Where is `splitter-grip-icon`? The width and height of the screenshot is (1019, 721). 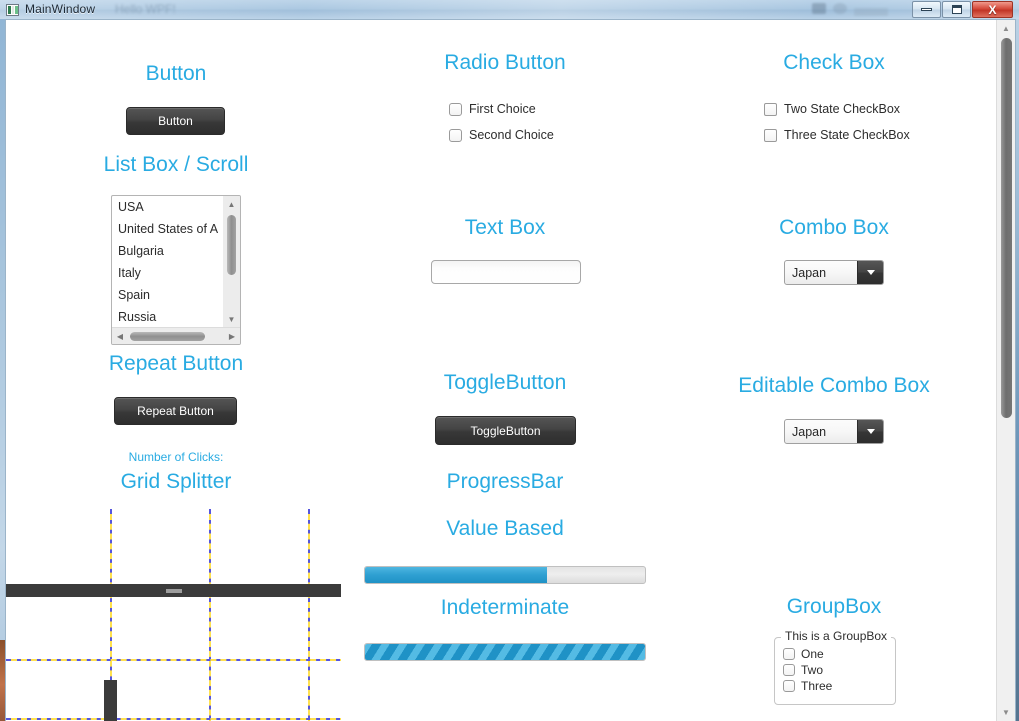 splitter-grip-icon is located at coordinates (173, 590).